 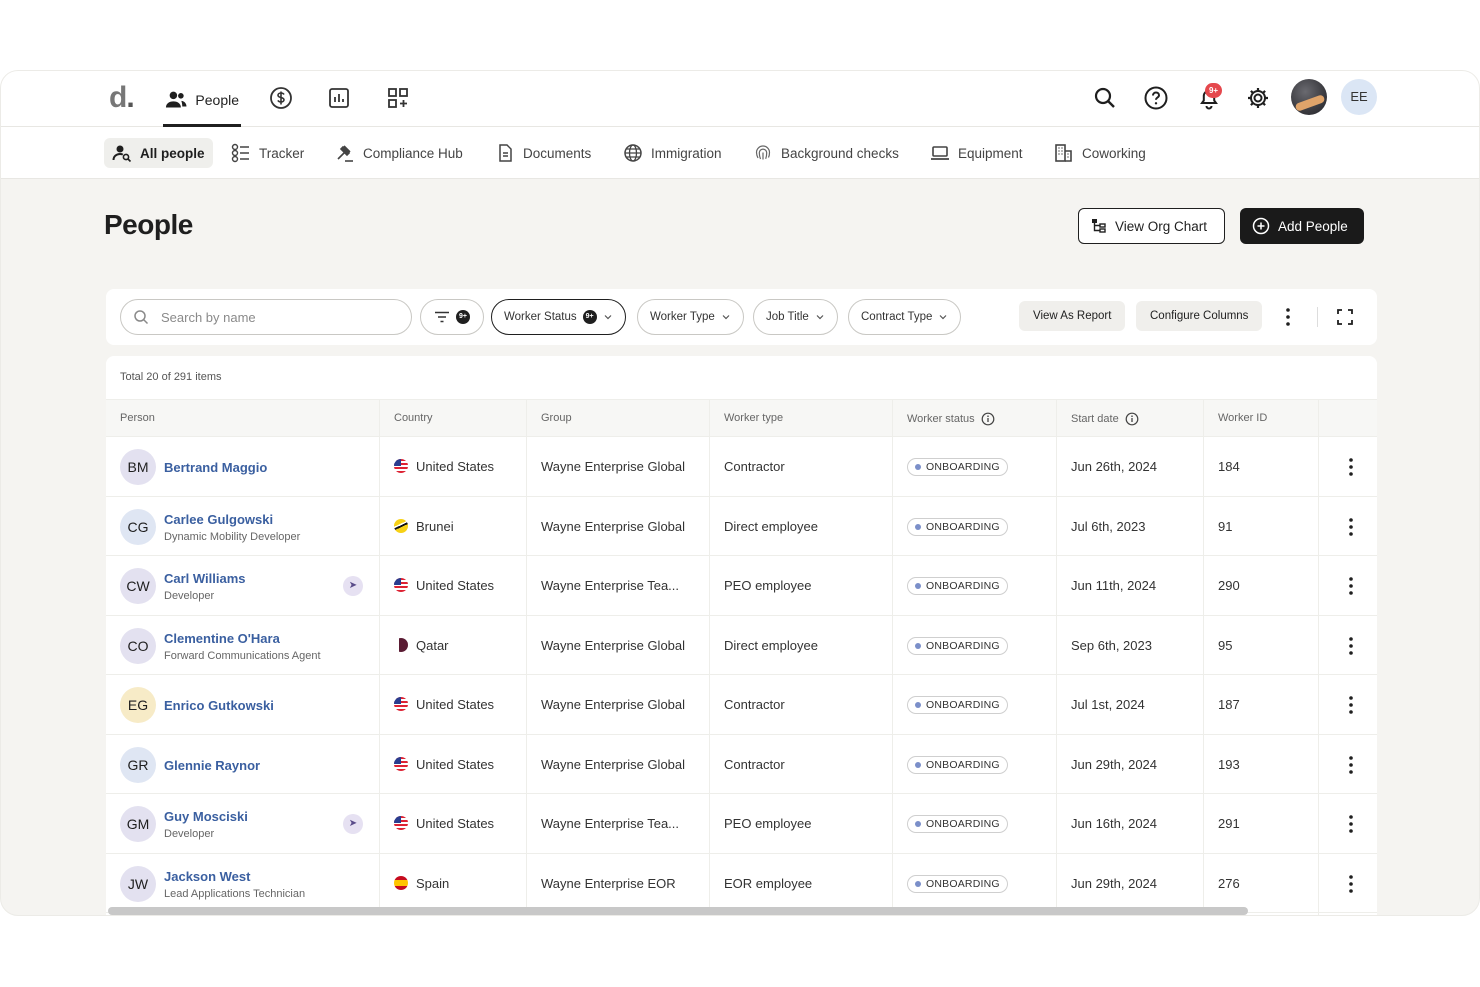 What do you see at coordinates (1151, 226) in the screenshot?
I see `view-org-chart-button: View Org Chart` at bounding box center [1151, 226].